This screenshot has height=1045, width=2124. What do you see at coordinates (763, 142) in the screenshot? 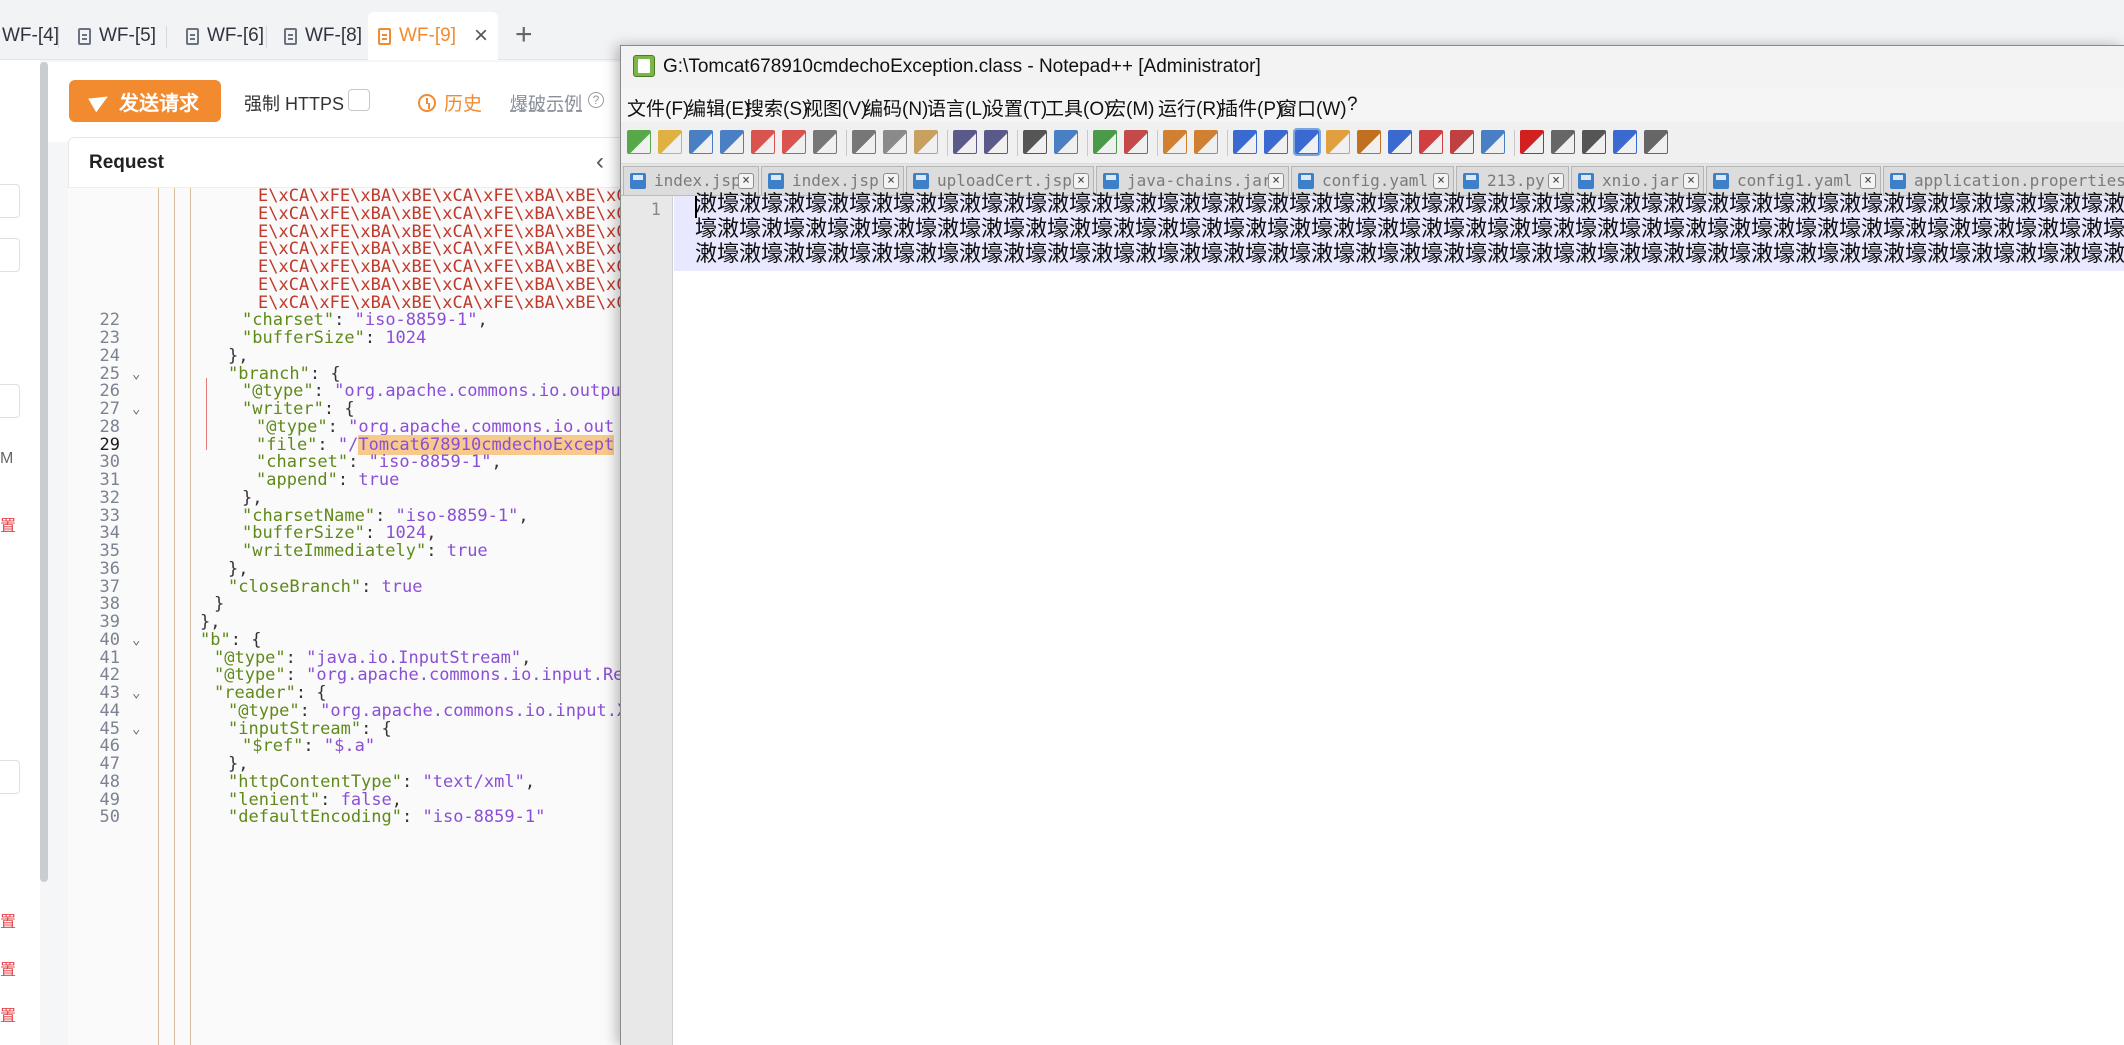
I see `close-icon` at bounding box center [763, 142].